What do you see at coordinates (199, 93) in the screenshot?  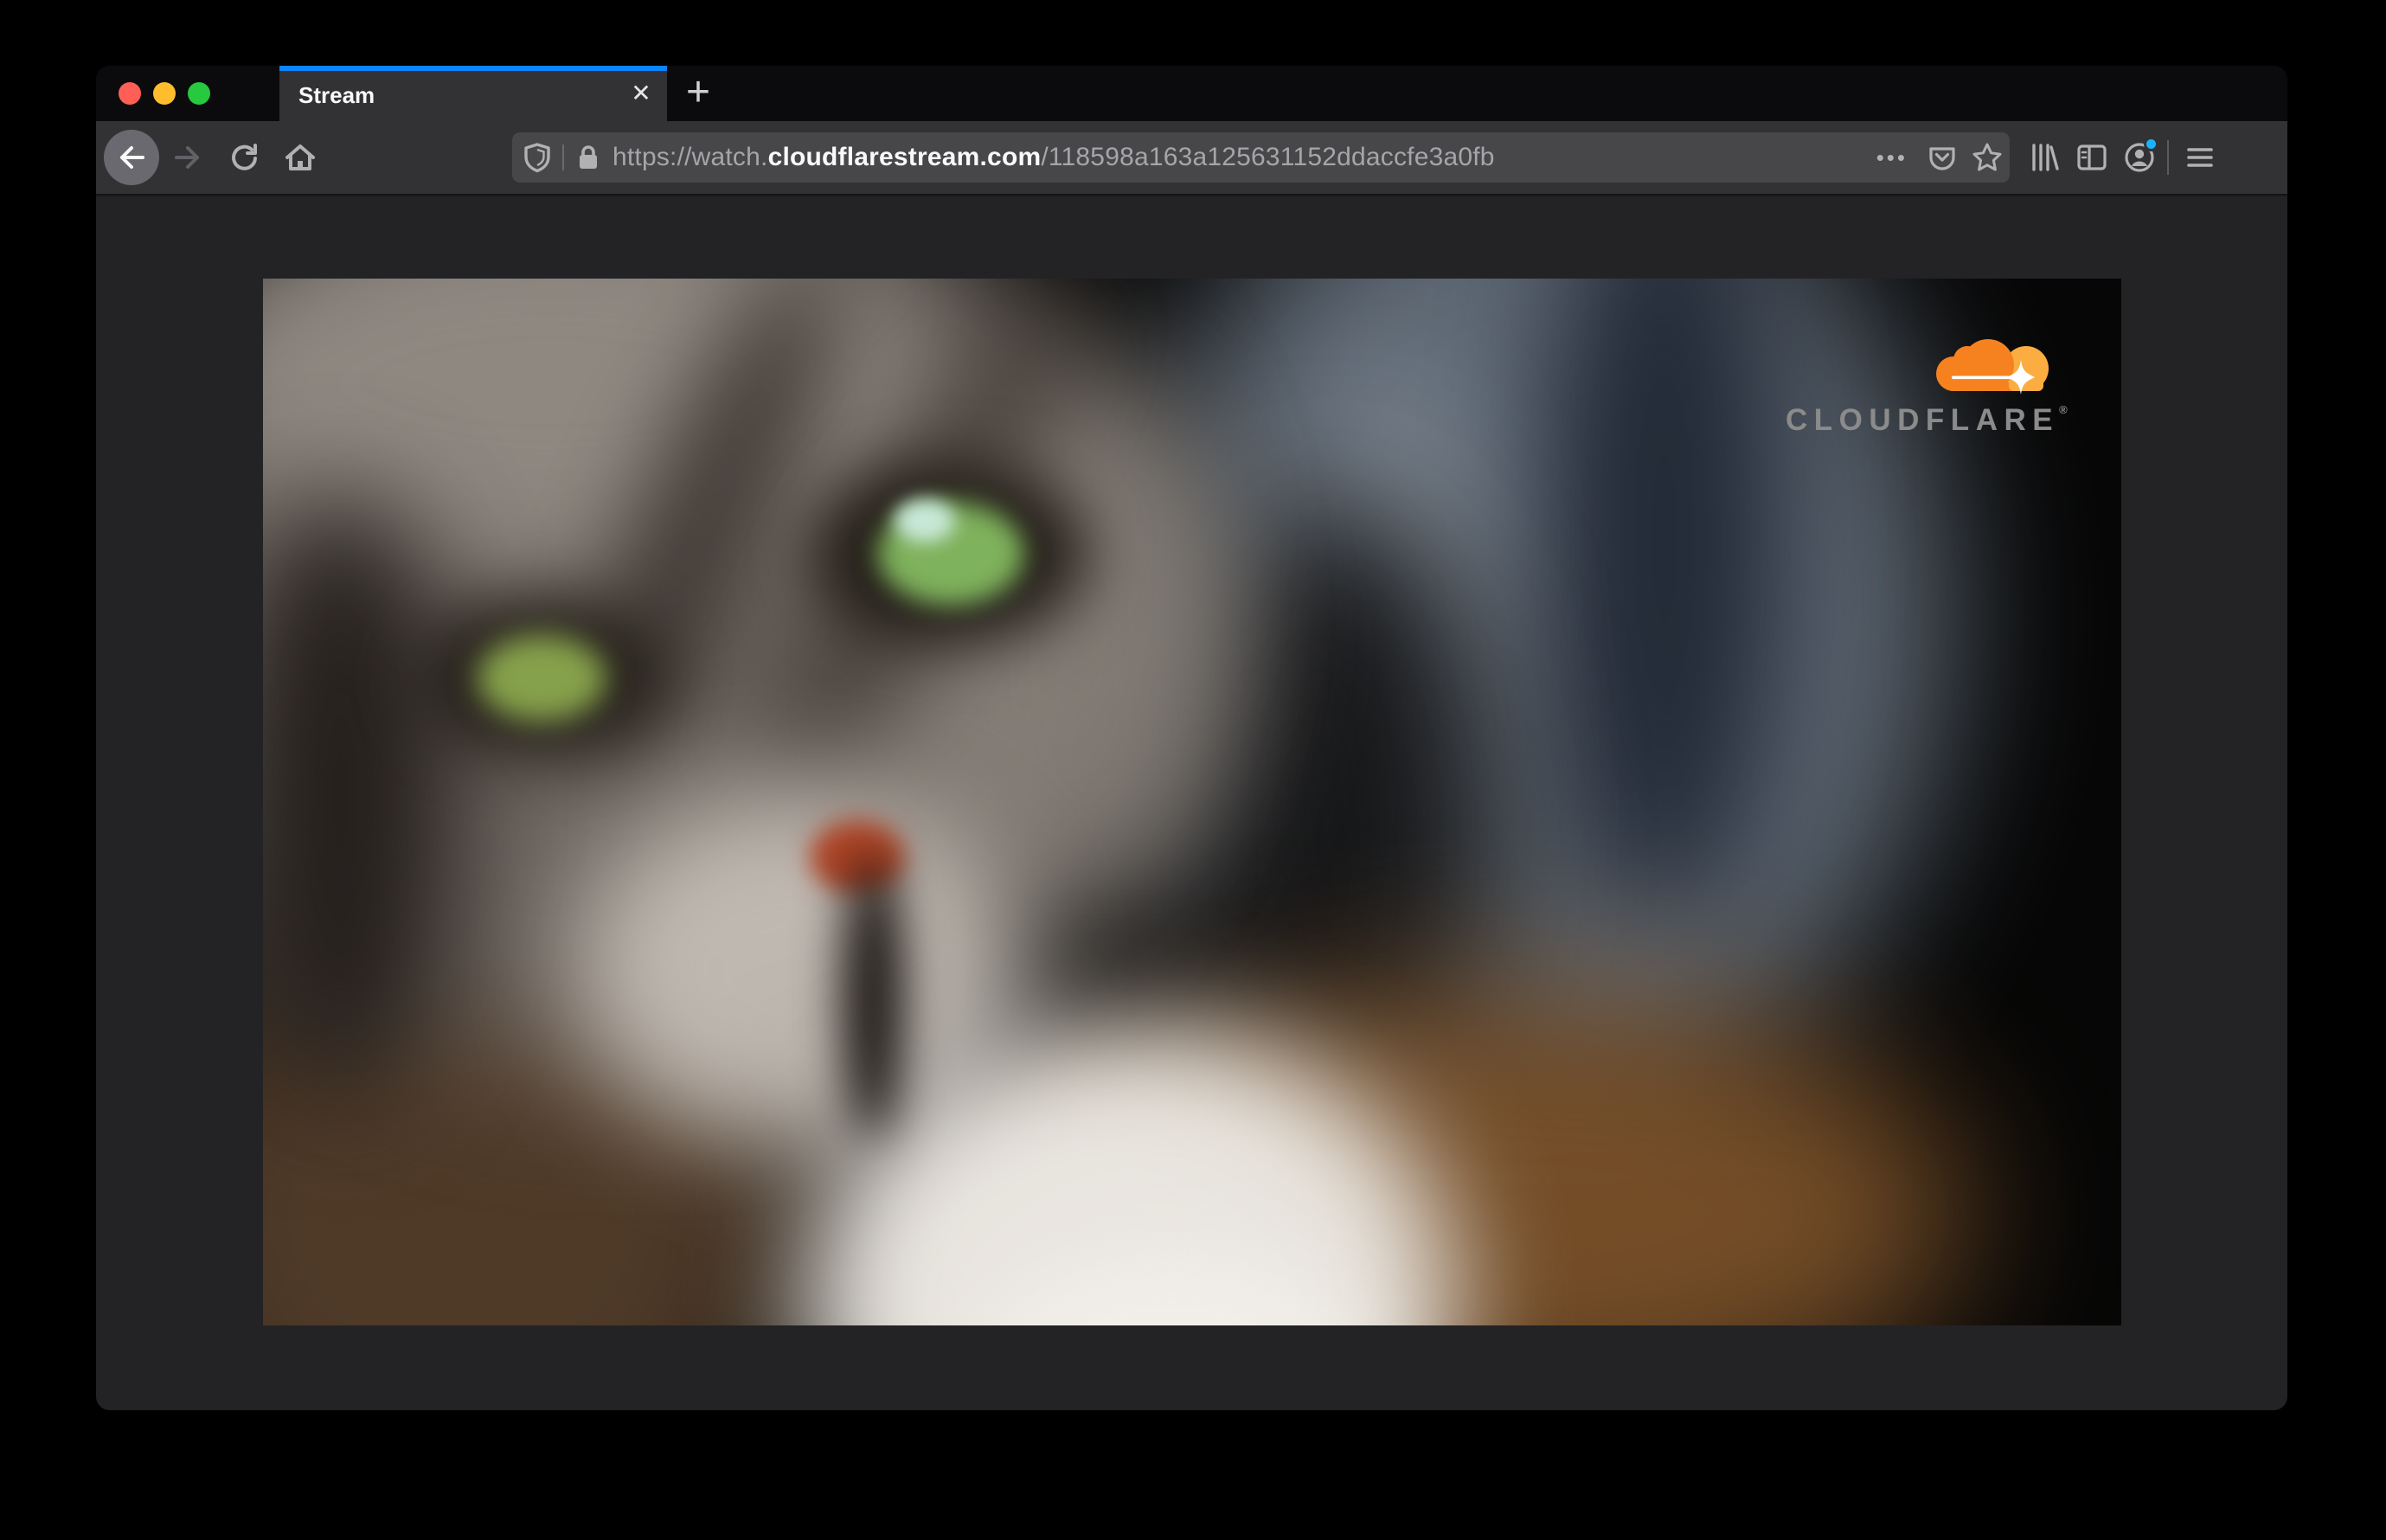 I see `macos-zoom-button` at bounding box center [199, 93].